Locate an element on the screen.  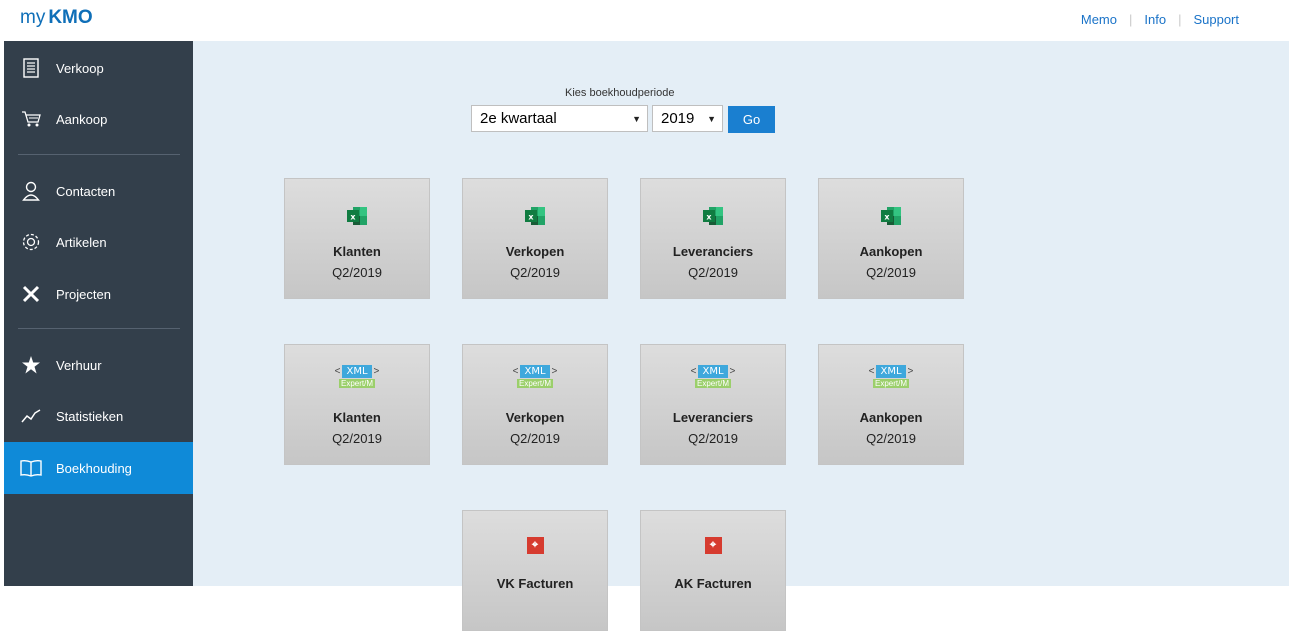
tile-title: VK Facturen is located at coordinates (535, 583).